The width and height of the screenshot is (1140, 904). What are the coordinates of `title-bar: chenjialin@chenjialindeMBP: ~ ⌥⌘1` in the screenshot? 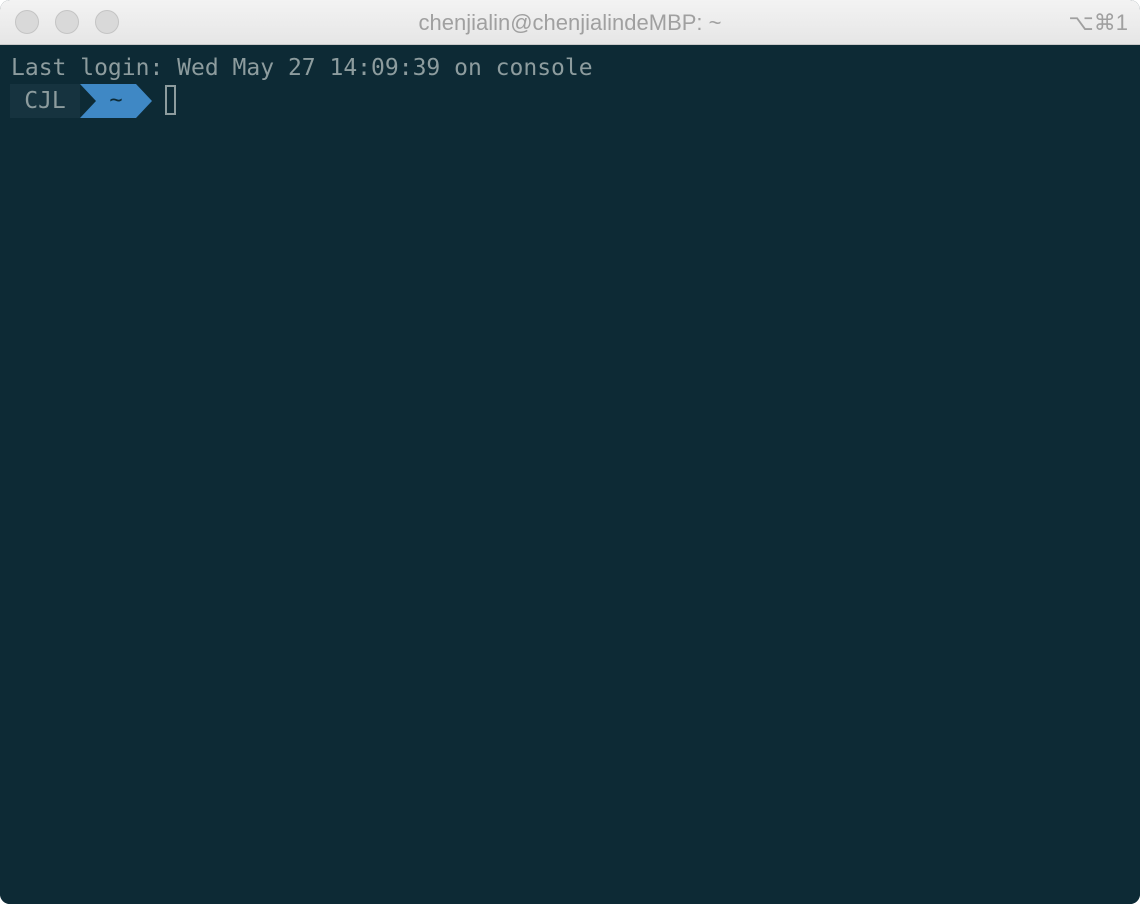 It's located at (570, 22).